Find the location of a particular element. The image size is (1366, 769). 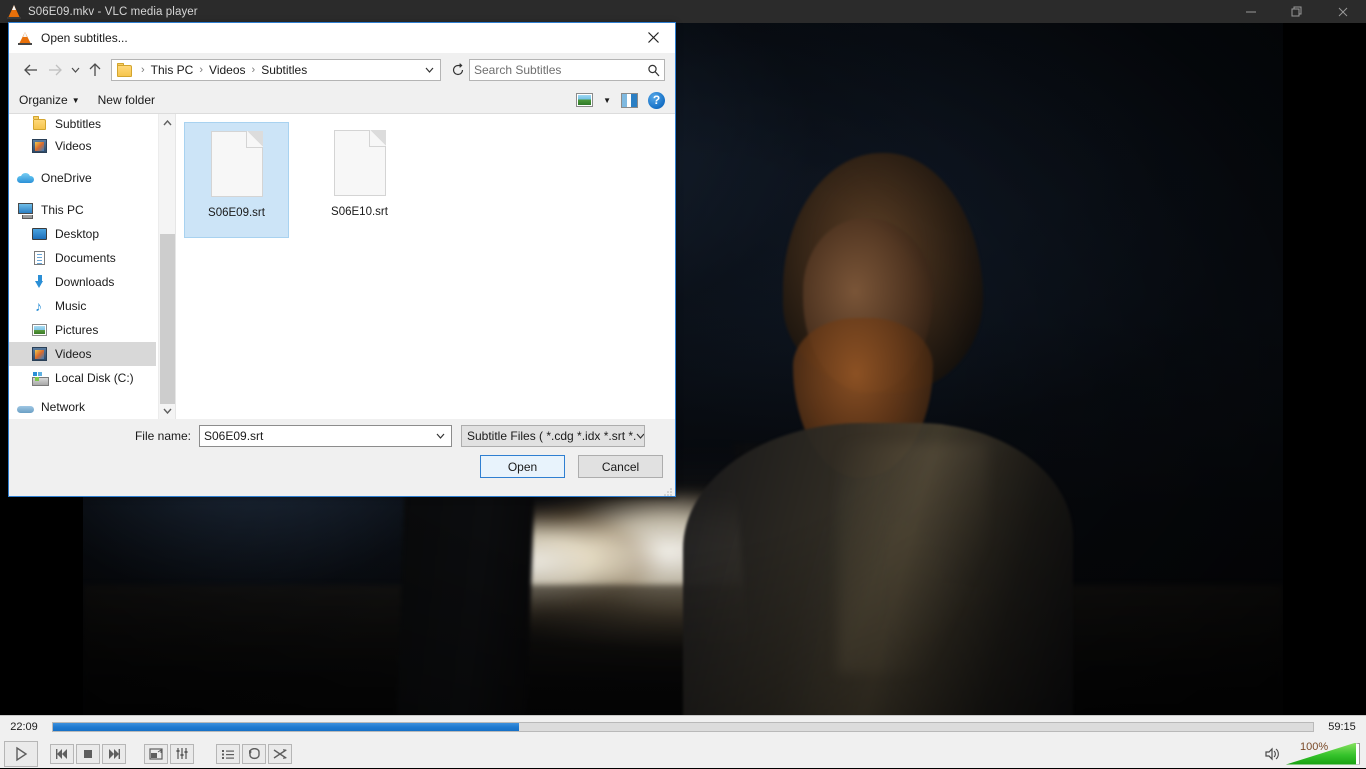

fullscreen-button is located at coordinates (156, 753).